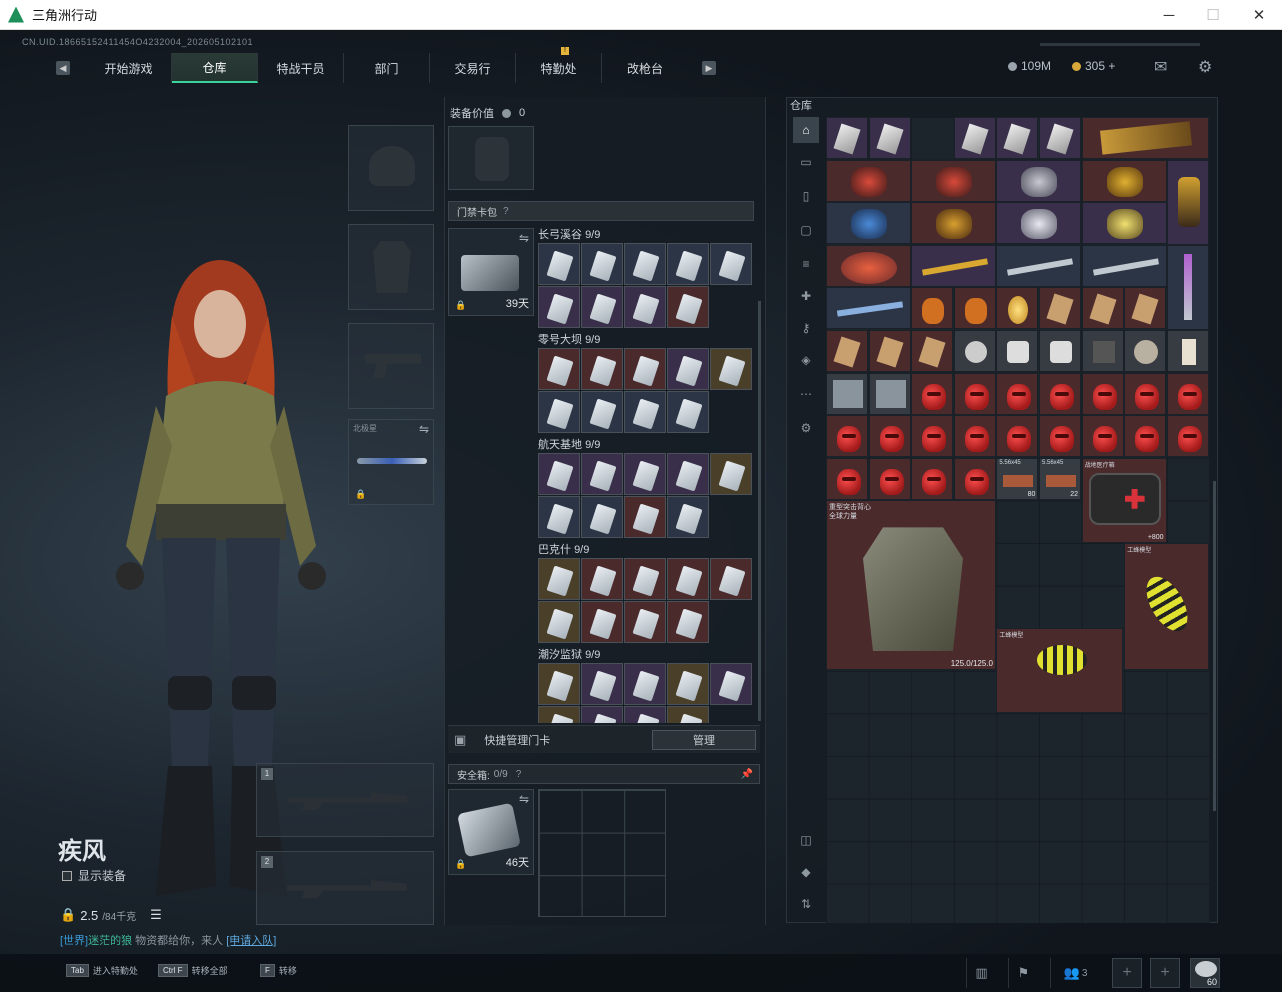 The height and width of the screenshot is (992, 1282). I want to click on medkit-item: 战地医疗箱 +800, so click(1124, 500).